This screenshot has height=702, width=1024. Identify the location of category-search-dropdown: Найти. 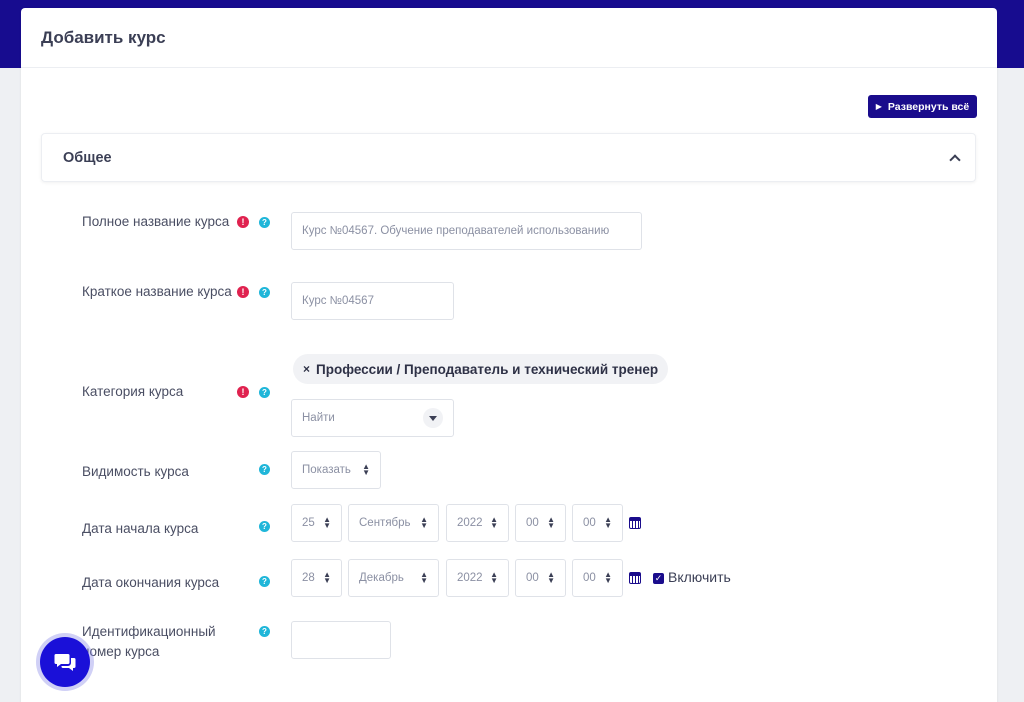
(372, 418).